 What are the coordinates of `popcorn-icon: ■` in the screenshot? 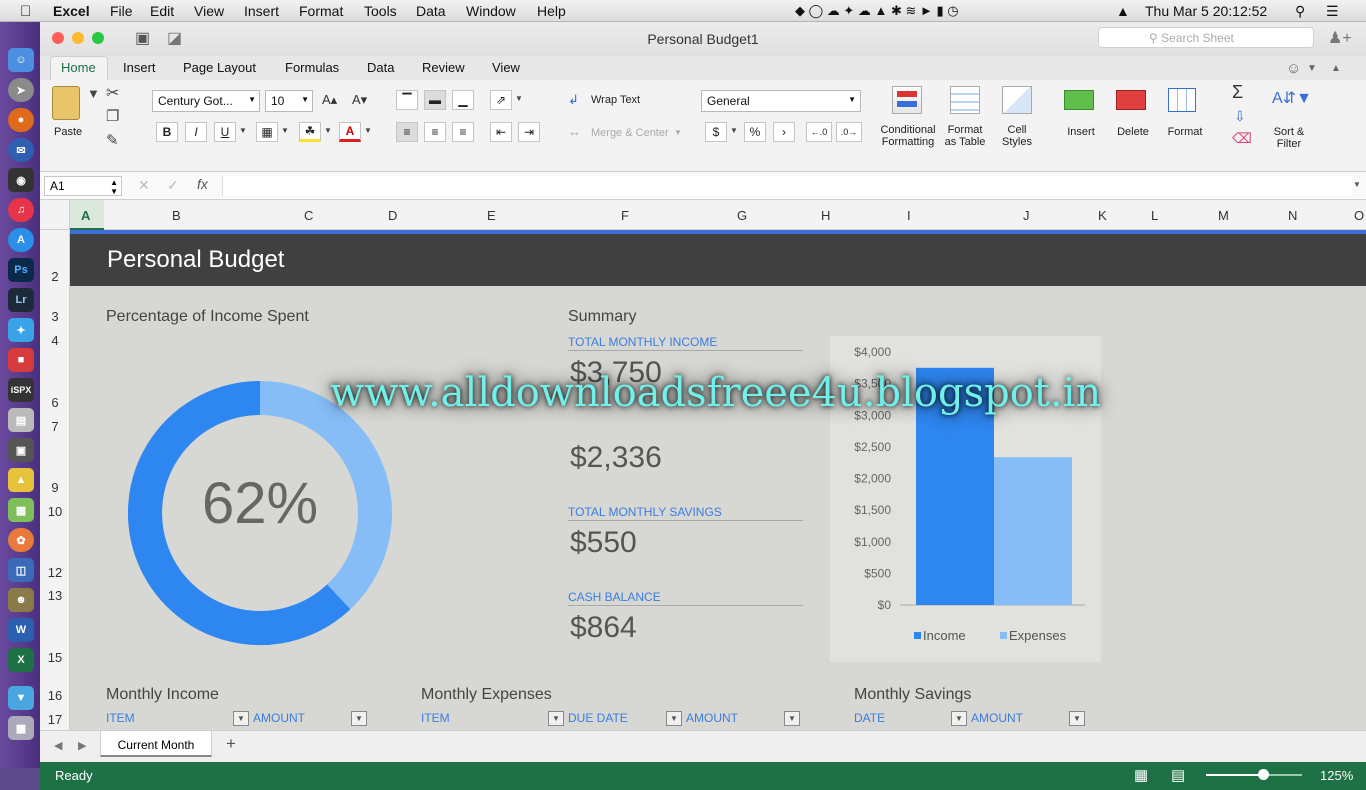 It's located at (21, 360).